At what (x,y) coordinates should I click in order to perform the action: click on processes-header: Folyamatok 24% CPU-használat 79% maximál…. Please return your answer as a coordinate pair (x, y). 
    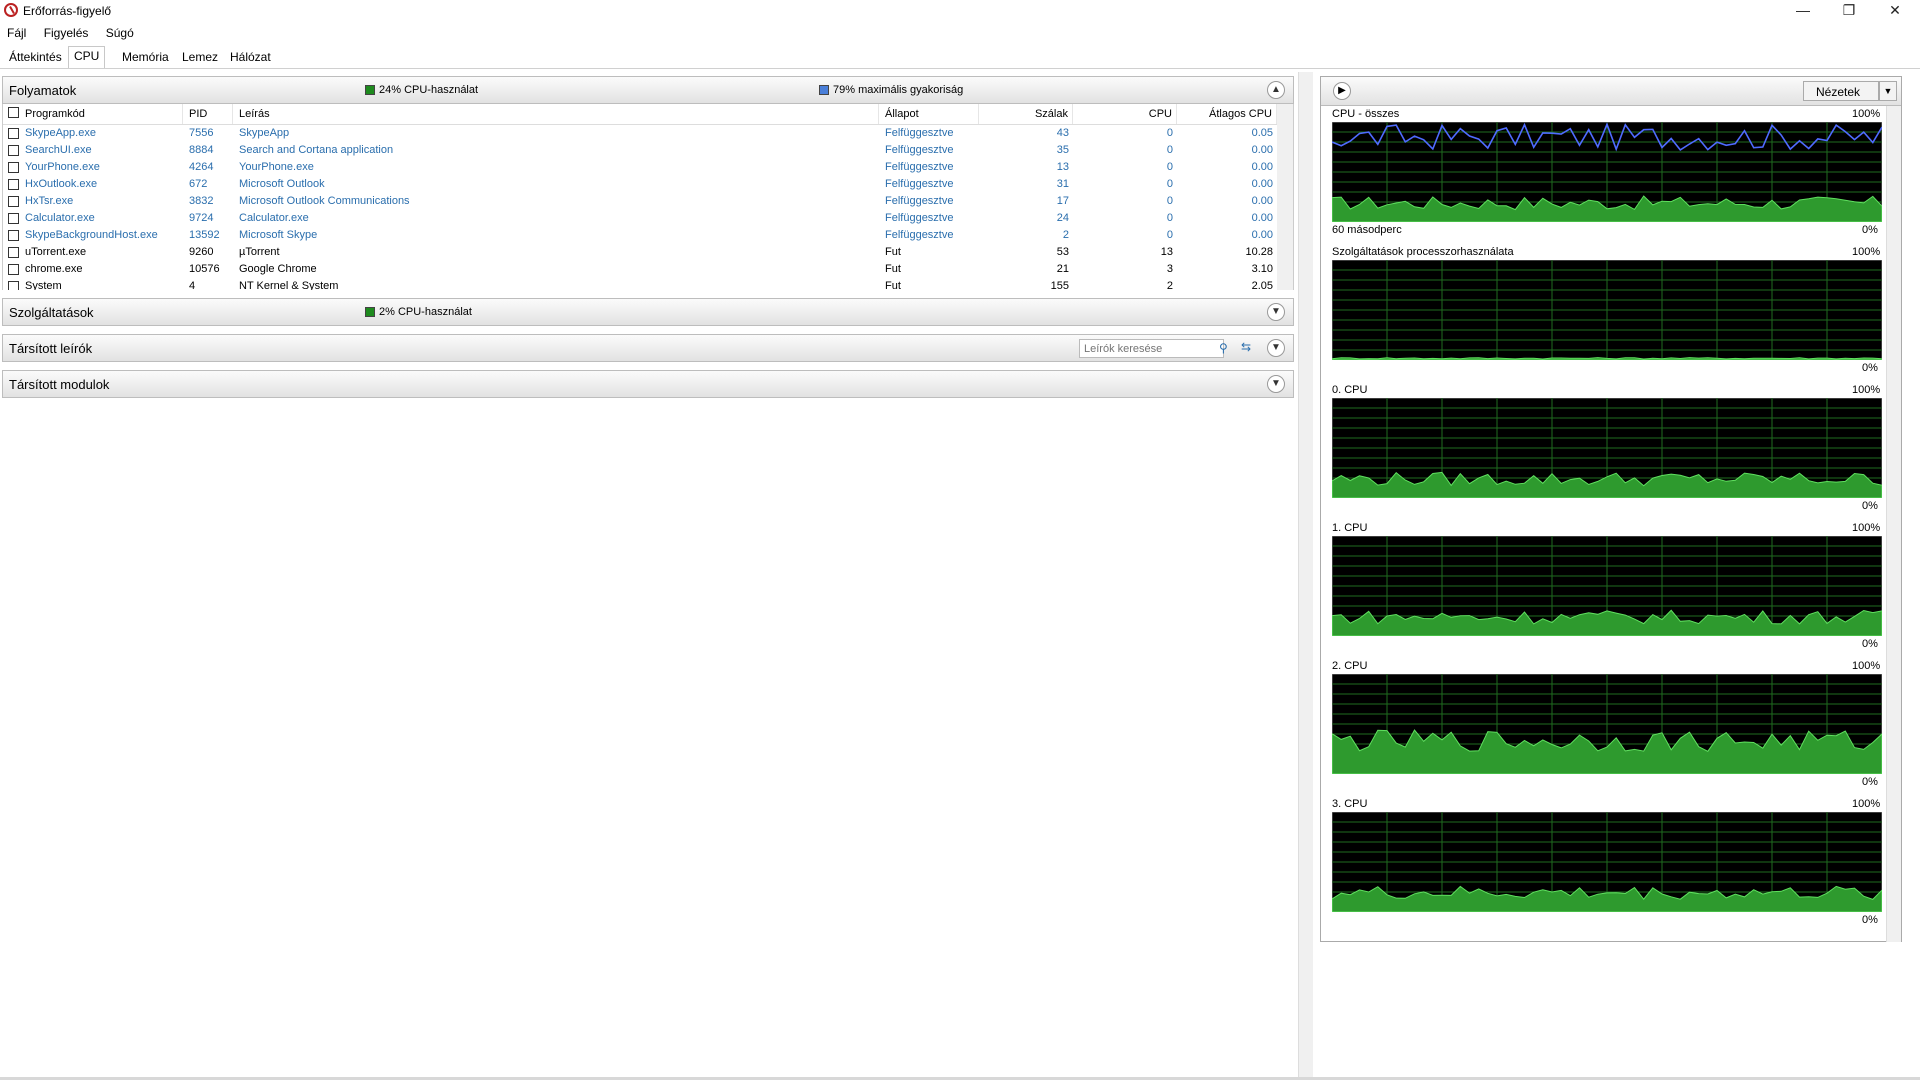
    Looking at the image, I should click on (648, 90).